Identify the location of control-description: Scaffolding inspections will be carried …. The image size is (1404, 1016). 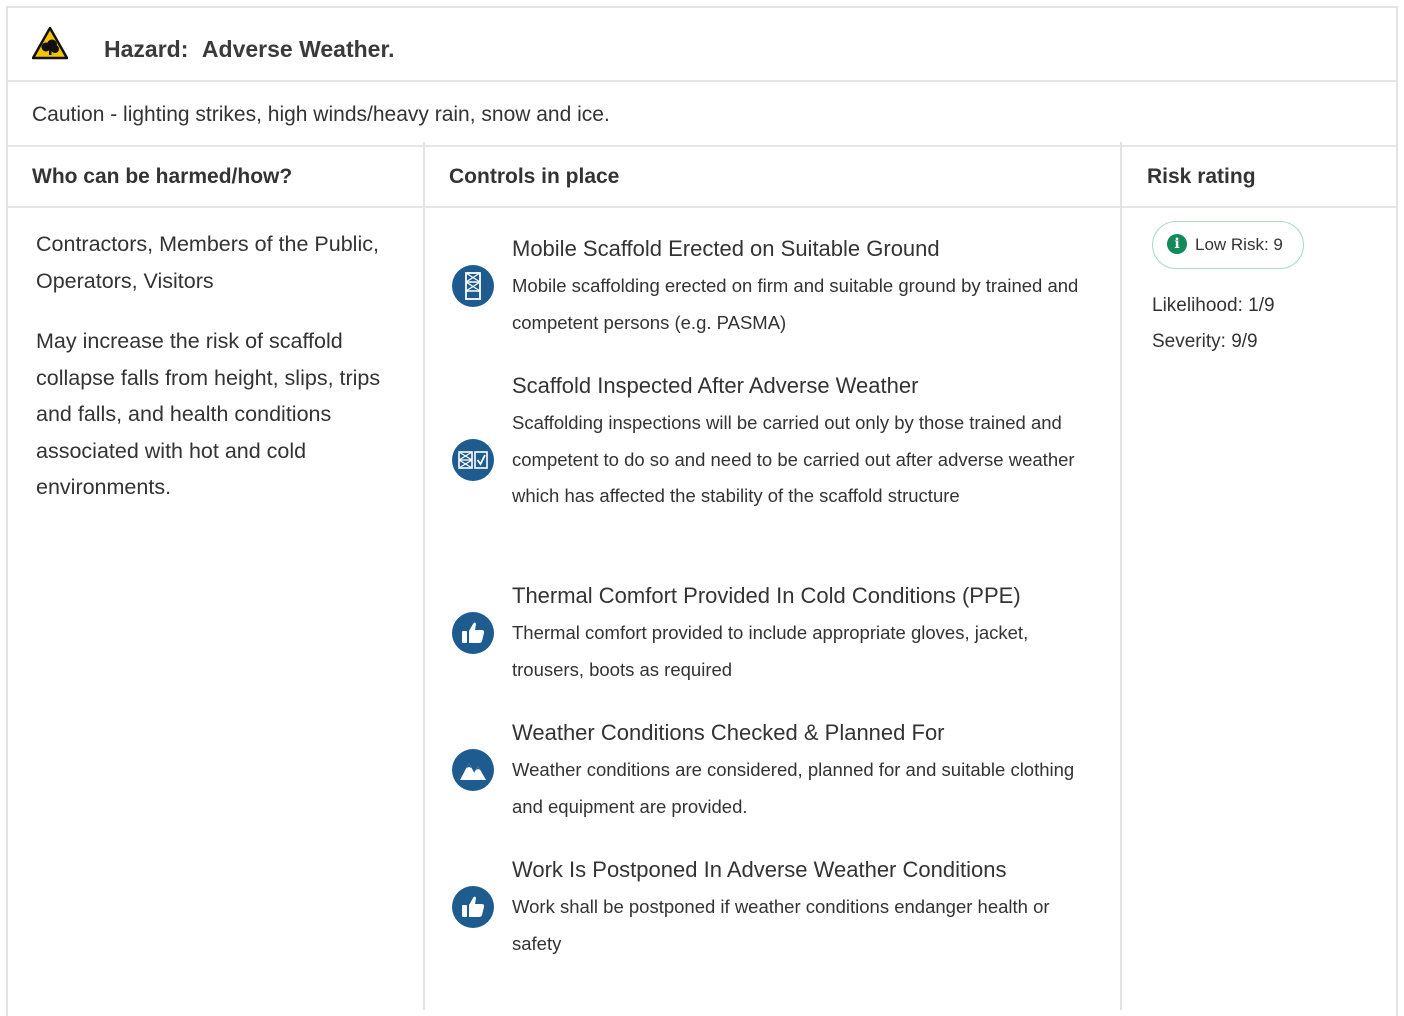
(793, 459).